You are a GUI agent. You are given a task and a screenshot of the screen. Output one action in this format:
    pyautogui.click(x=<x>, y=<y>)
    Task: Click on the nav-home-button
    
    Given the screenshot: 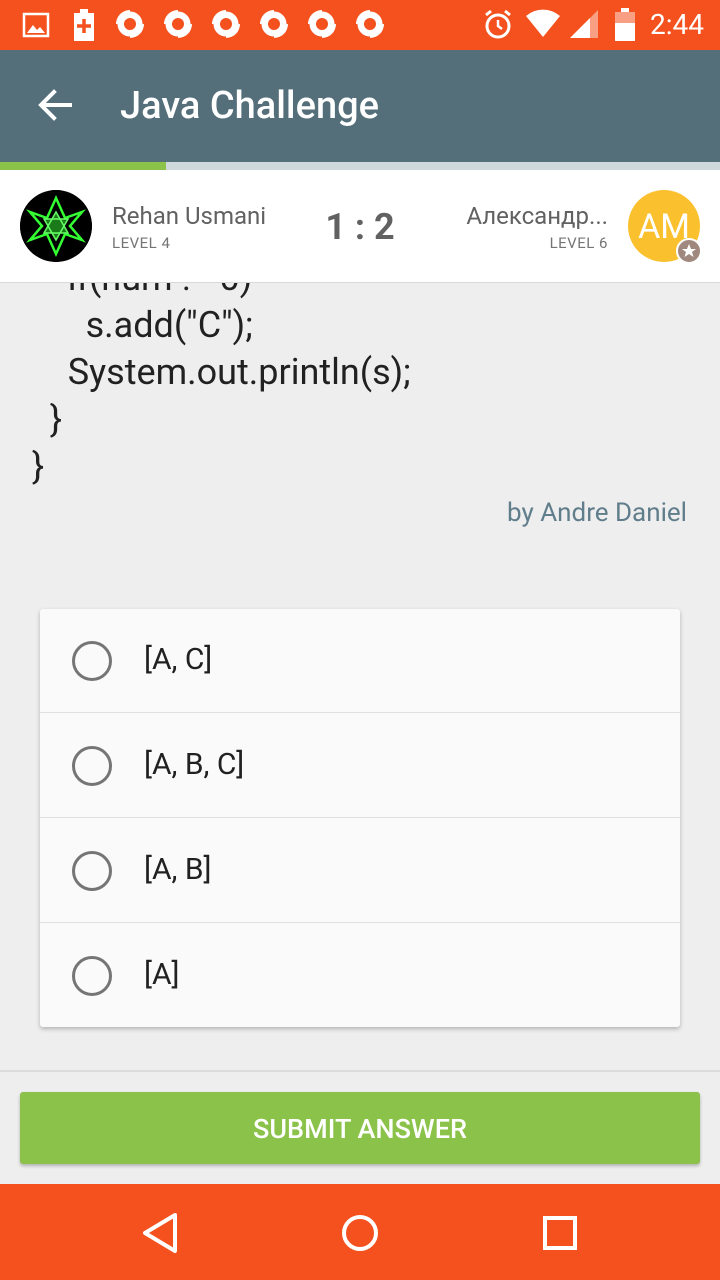 What is the action you would take?
    pyautogui.click(x=360, y=1233)
    